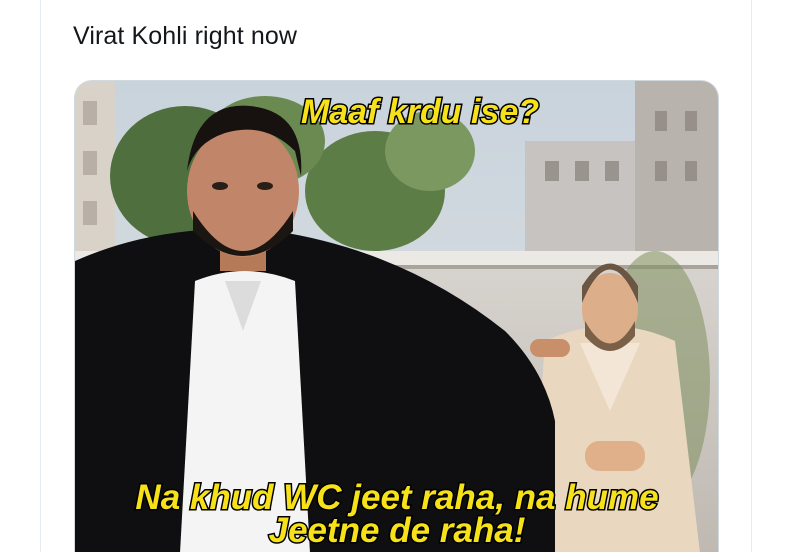 This screenshot has width=792, height=552. What do you see at coordinates (185, 36) in the screenshot?
I see `tweet-text: Virat Kohli right now` at bounding box center [185, 36].